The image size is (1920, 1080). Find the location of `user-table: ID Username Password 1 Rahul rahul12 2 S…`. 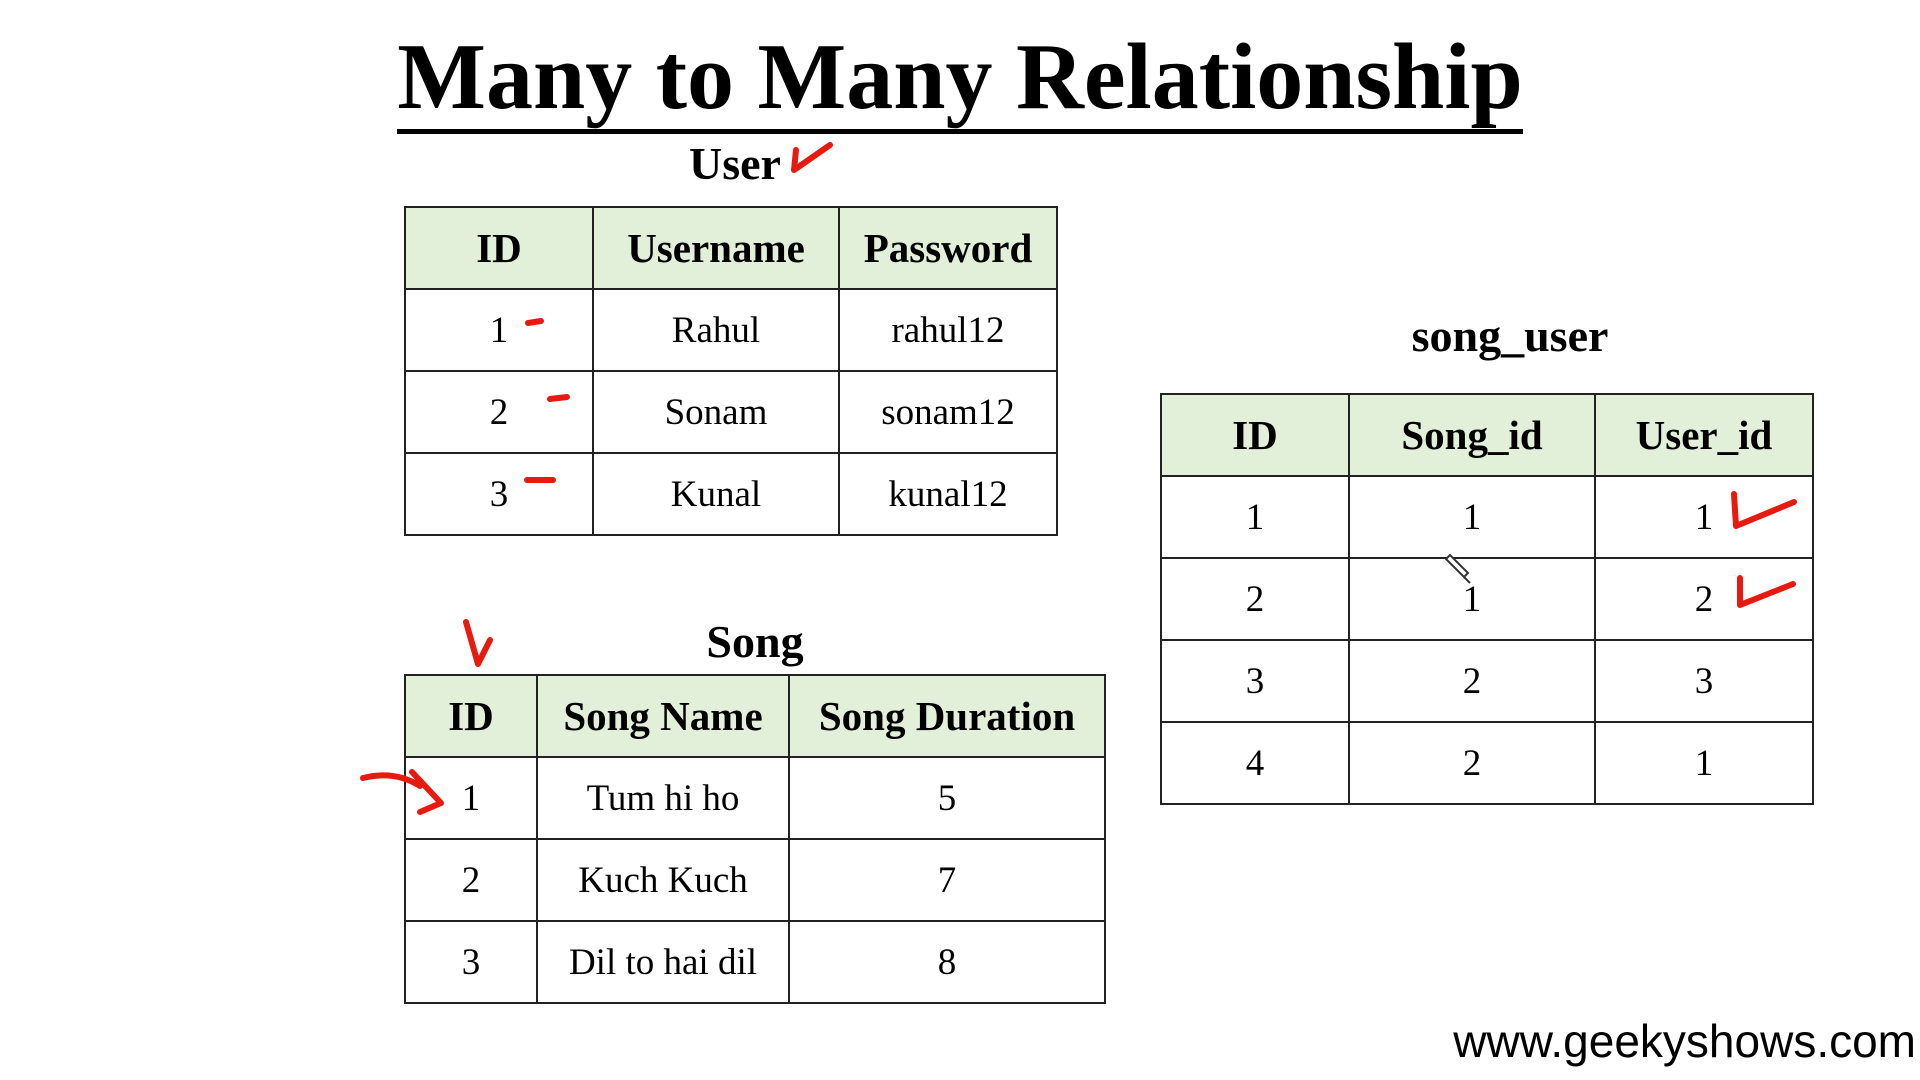

user-table: ID Username Password 1 Rahul rahul12 2 S… is located at coordinates (731, 371).